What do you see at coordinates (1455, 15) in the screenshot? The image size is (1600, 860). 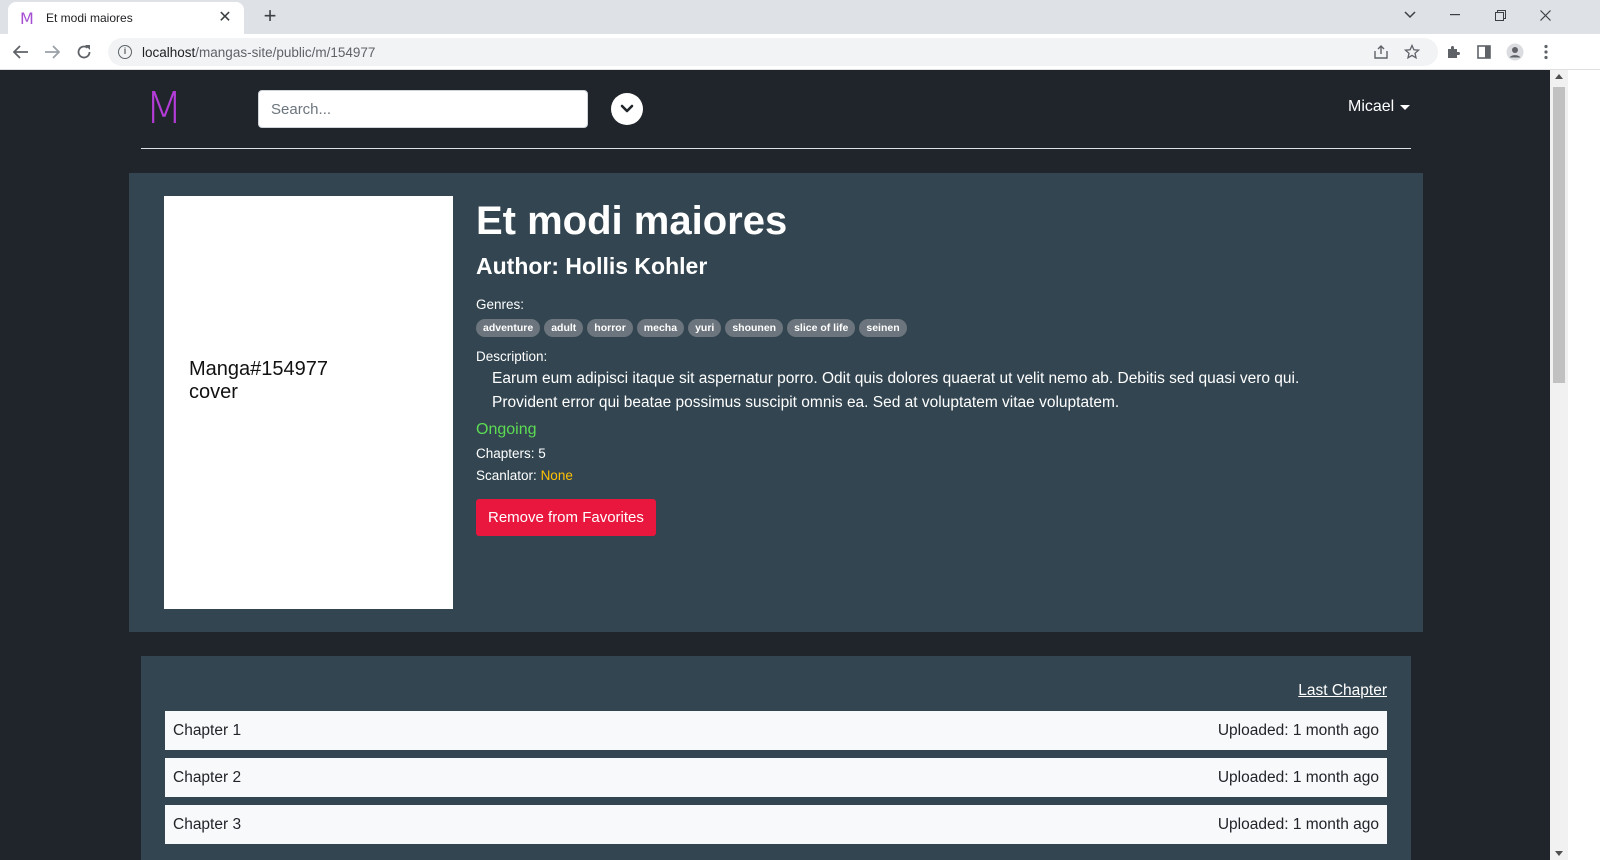 I see `minimize-icon` at bounding box center [1455, 15].